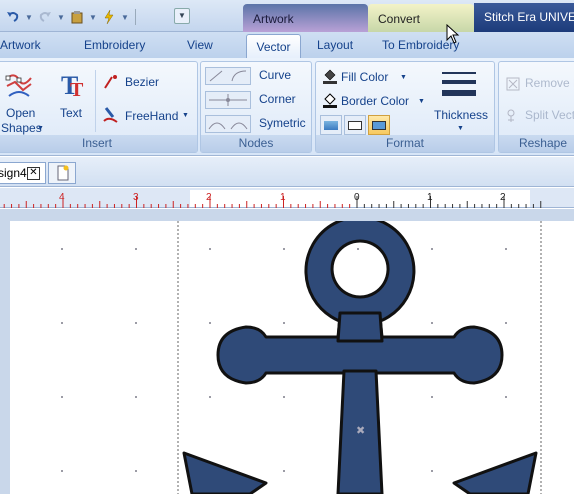 The image size is (574, 494). I want to click on curve-label: Curve, so click(275, 75).